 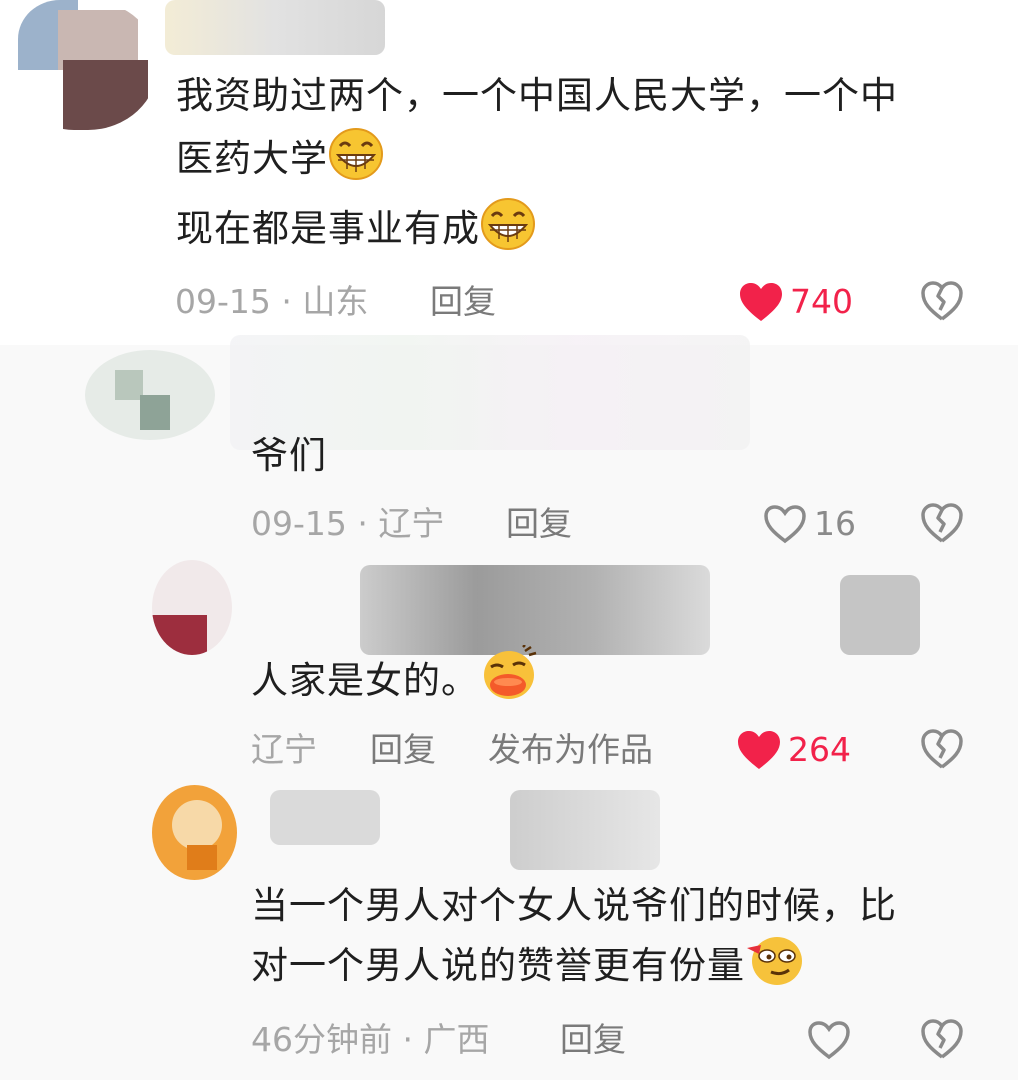 What do you see at coordinates (272, 301) in the screenshot?
I see `comment-date-location: 09-15 · 山东` at bounding box center [272, 301].